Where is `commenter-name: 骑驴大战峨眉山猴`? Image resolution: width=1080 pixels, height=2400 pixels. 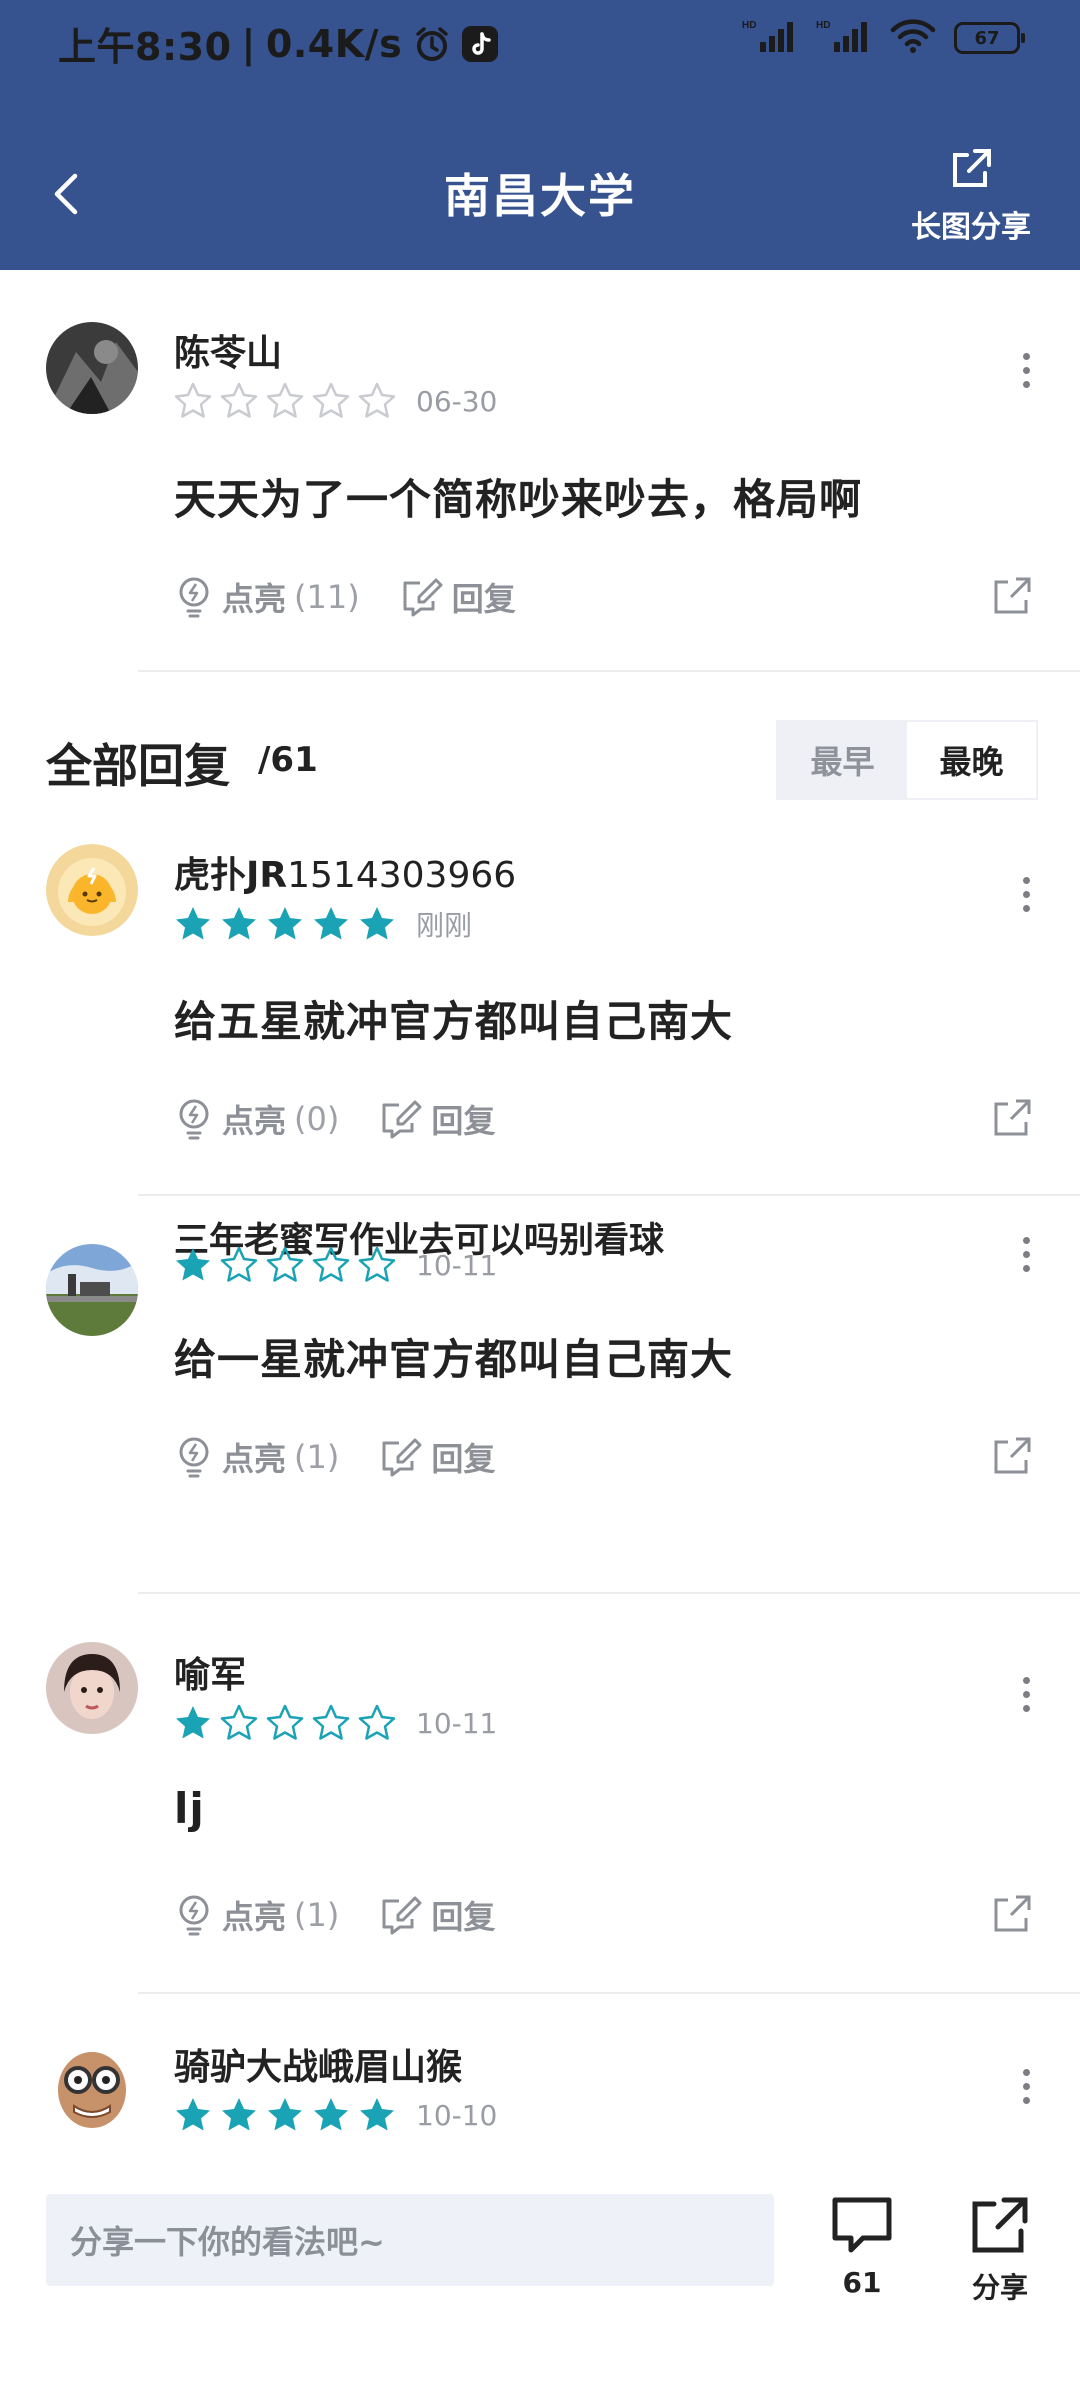
commenter-name: 骑驴大战峨眉山猴 is located at coordinates (318, 2064).